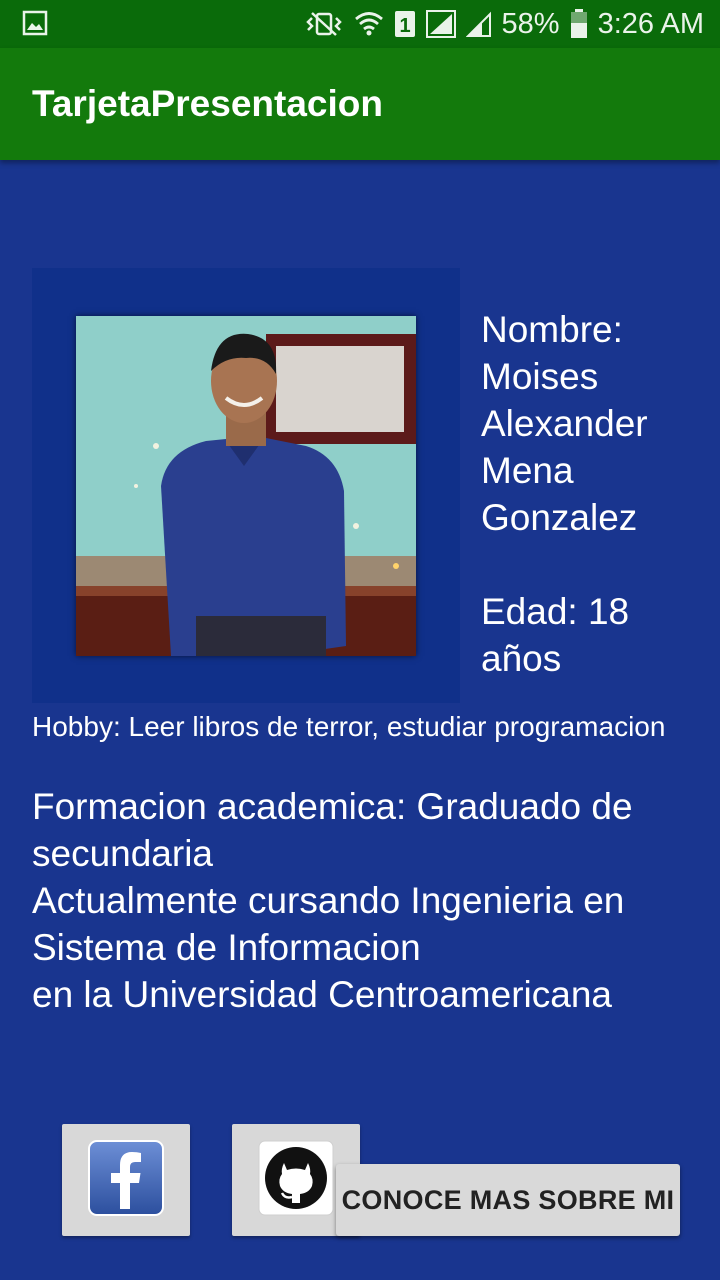 The height and width of the screenshot is (1280, 720). I want to click on facebook-button, so click(126, 1180).